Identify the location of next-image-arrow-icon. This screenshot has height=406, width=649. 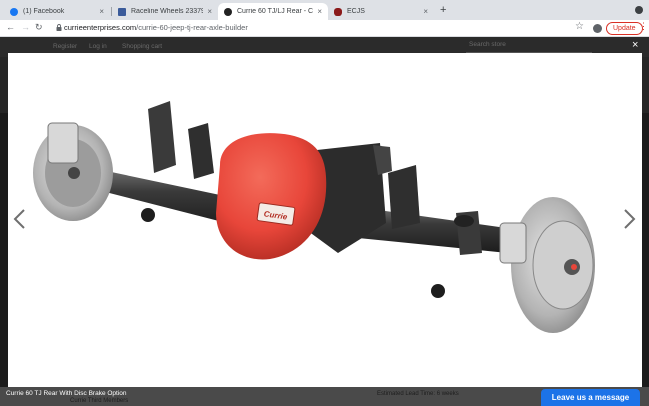
(630, 219).